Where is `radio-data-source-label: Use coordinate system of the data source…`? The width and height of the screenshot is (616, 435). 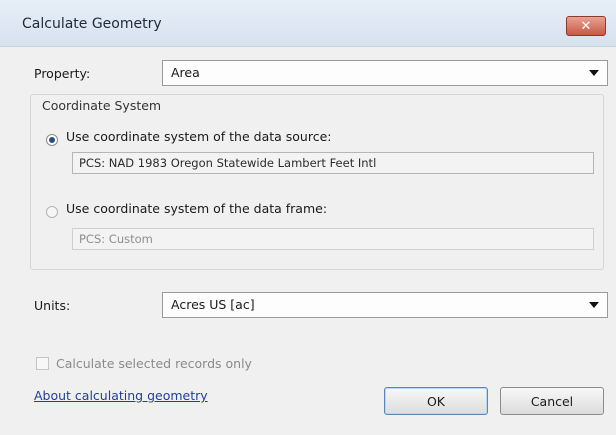
radio-data-source-label: Use coordinate system of the data source… is located at coordinates (199, 136).